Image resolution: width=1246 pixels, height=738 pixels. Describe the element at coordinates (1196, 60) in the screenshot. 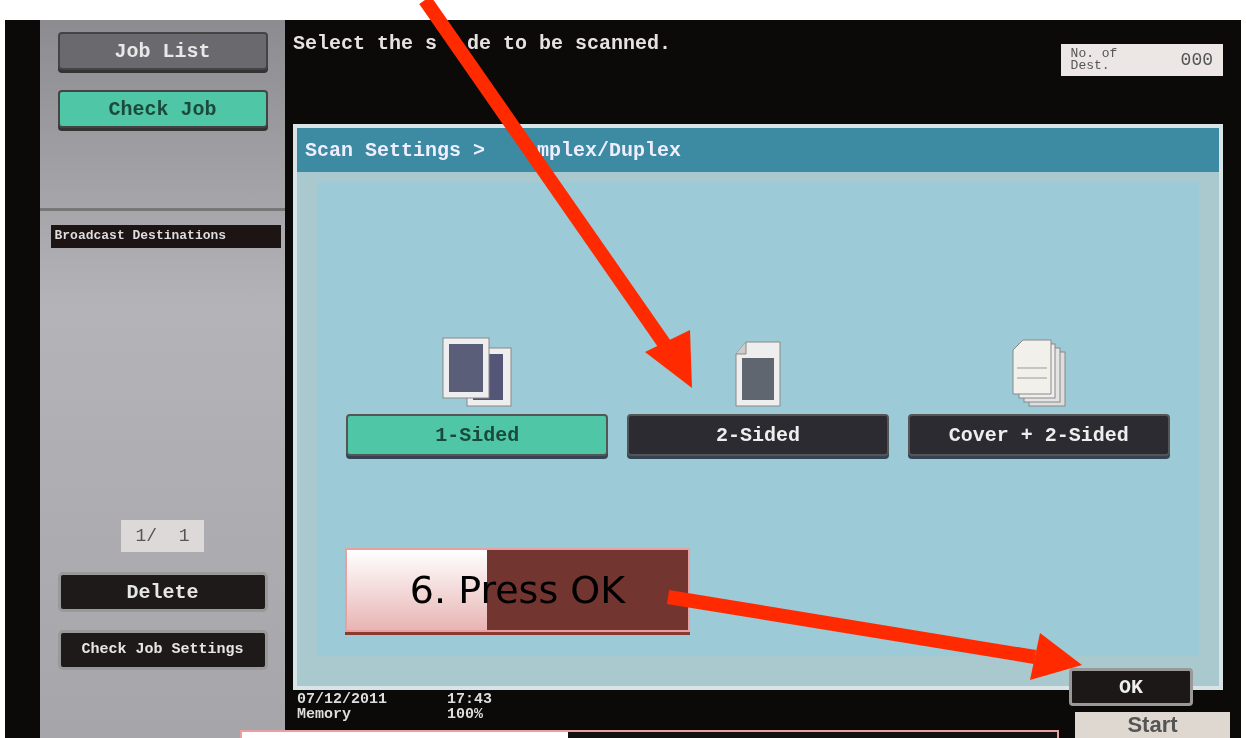

I see `destination-count: 000` at that location.